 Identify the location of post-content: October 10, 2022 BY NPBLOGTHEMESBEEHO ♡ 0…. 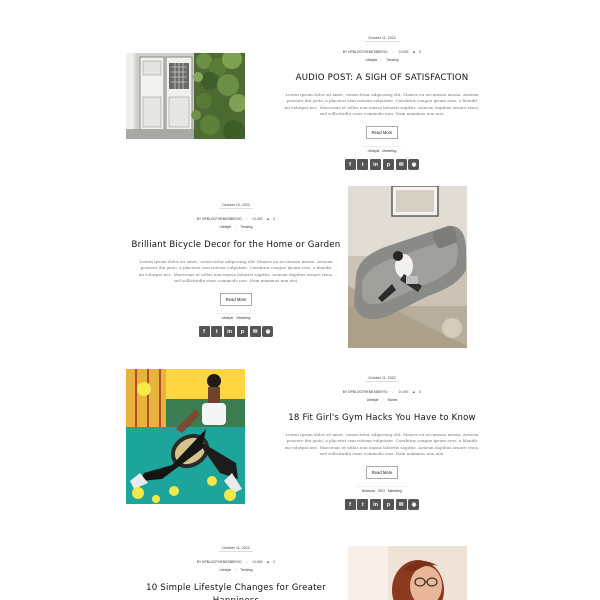
(236, 265).